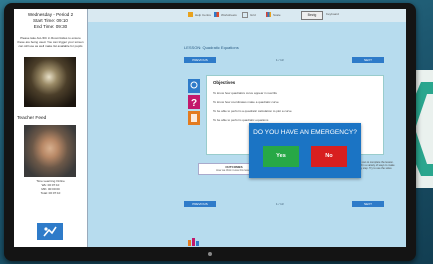  I want to click on lesson-title: LESSON: Quadratic Equations, so click(211, 47).